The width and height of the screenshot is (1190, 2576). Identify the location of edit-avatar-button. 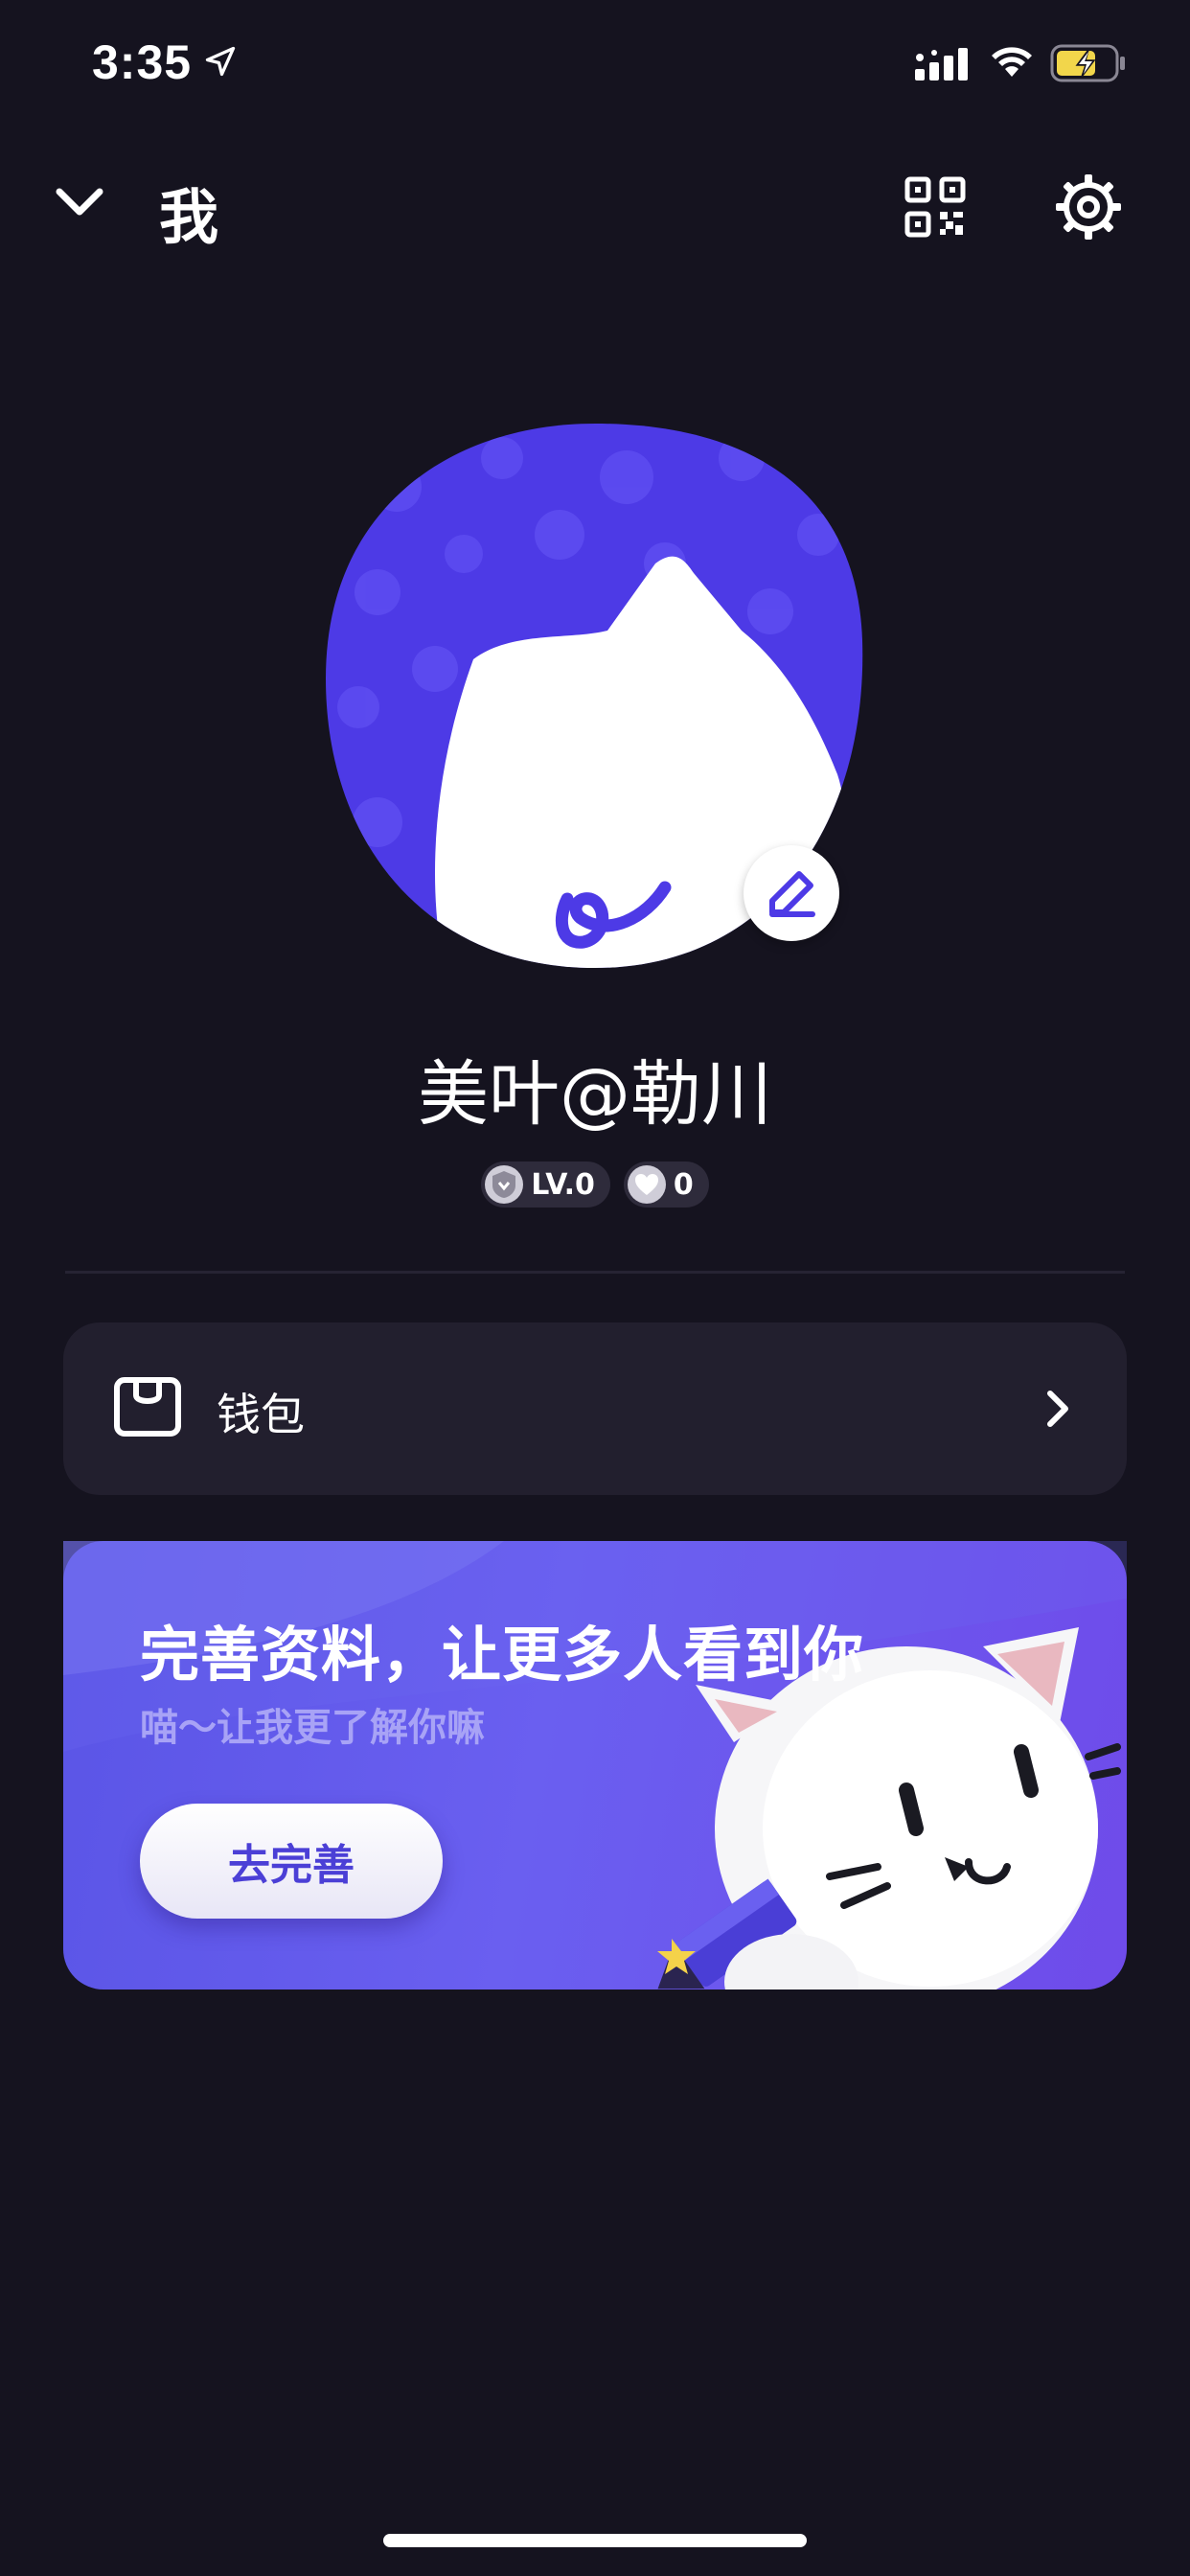
(792, 893).